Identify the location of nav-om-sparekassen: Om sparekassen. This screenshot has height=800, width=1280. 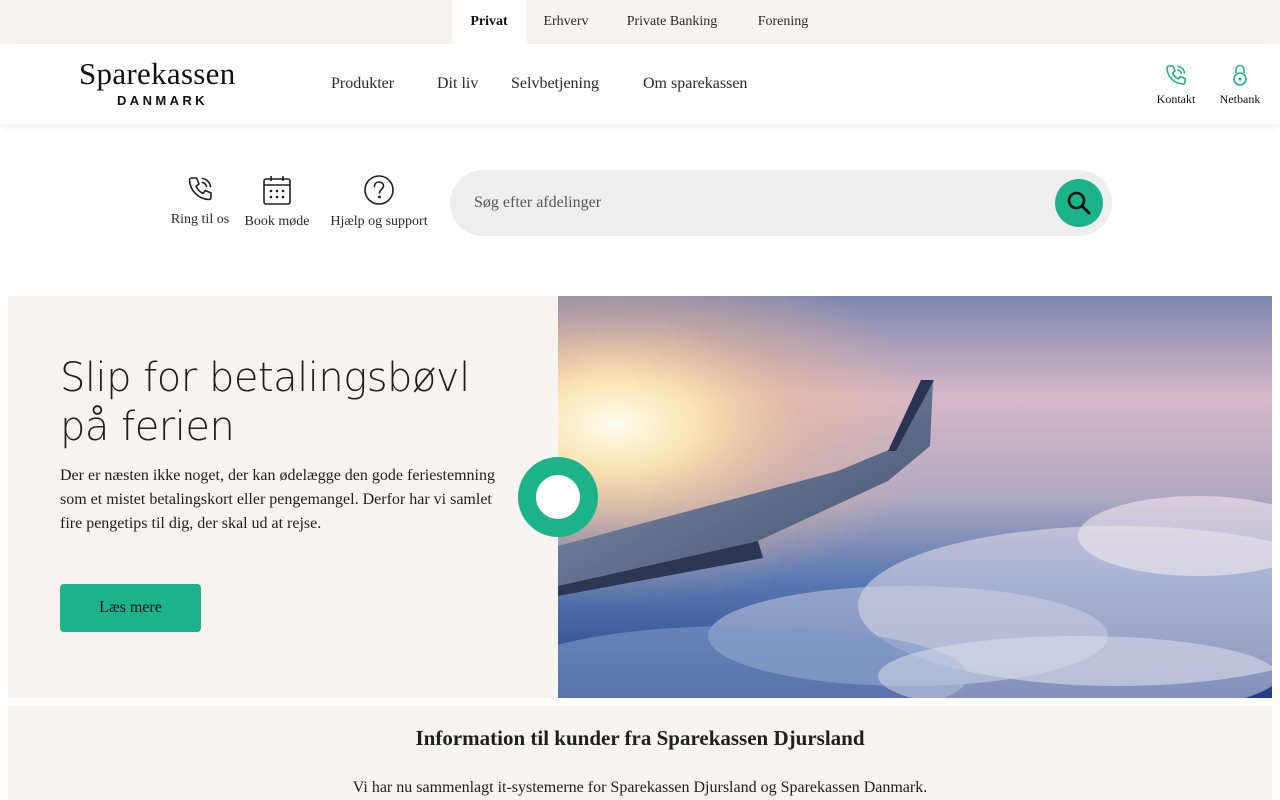
(695, 84).